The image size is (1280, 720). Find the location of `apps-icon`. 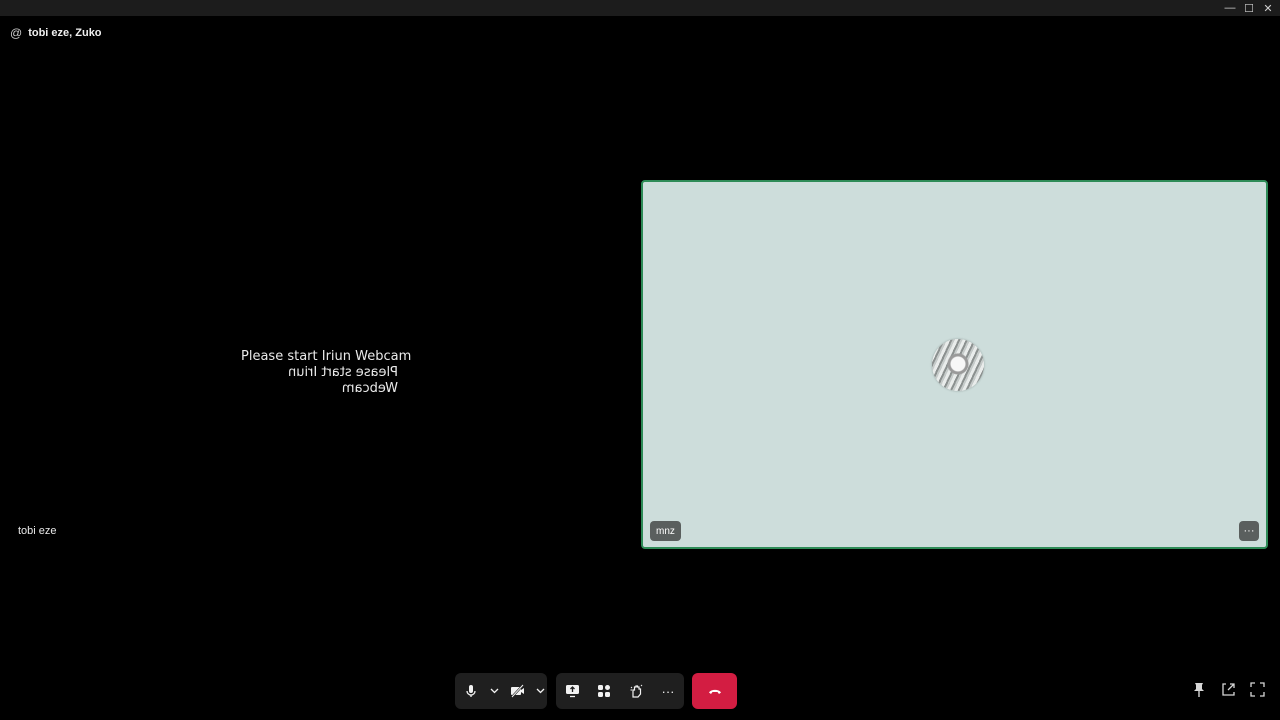

apps-icon is located at coordinates (604, 691).